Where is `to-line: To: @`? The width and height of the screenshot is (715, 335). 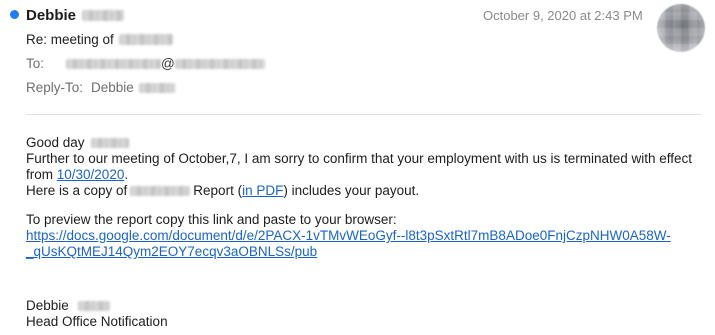
to-line: To: @ is located at coordinates (145, 63).